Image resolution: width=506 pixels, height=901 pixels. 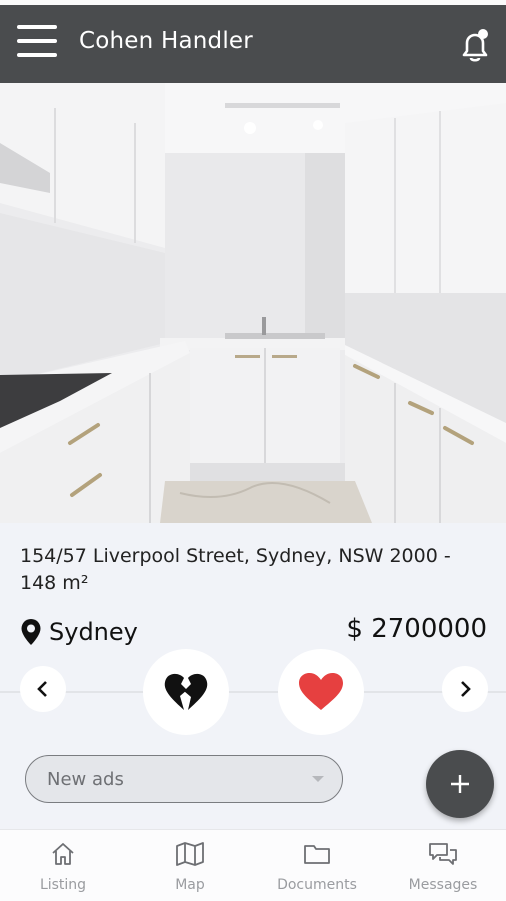 What do you see at coordinates (443, 854) in the screenshot?
I see `messages-icon` at bounding box center [443, 854].